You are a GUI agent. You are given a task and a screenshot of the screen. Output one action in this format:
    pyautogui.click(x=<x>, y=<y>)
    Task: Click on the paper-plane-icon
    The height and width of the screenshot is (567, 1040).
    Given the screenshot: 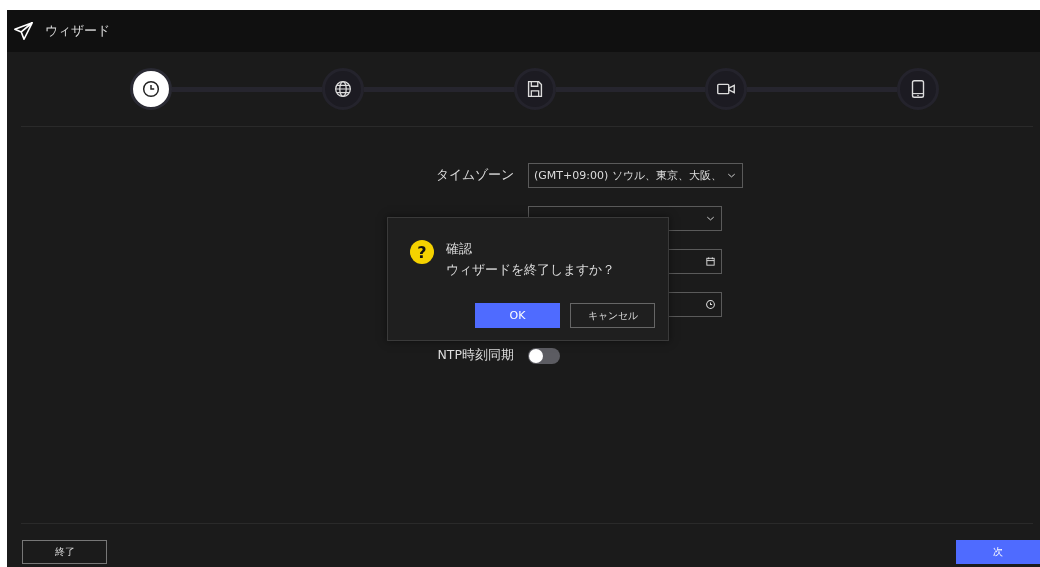 What is the action you would take?
    pyautogui.click(x=24, y=31)
    